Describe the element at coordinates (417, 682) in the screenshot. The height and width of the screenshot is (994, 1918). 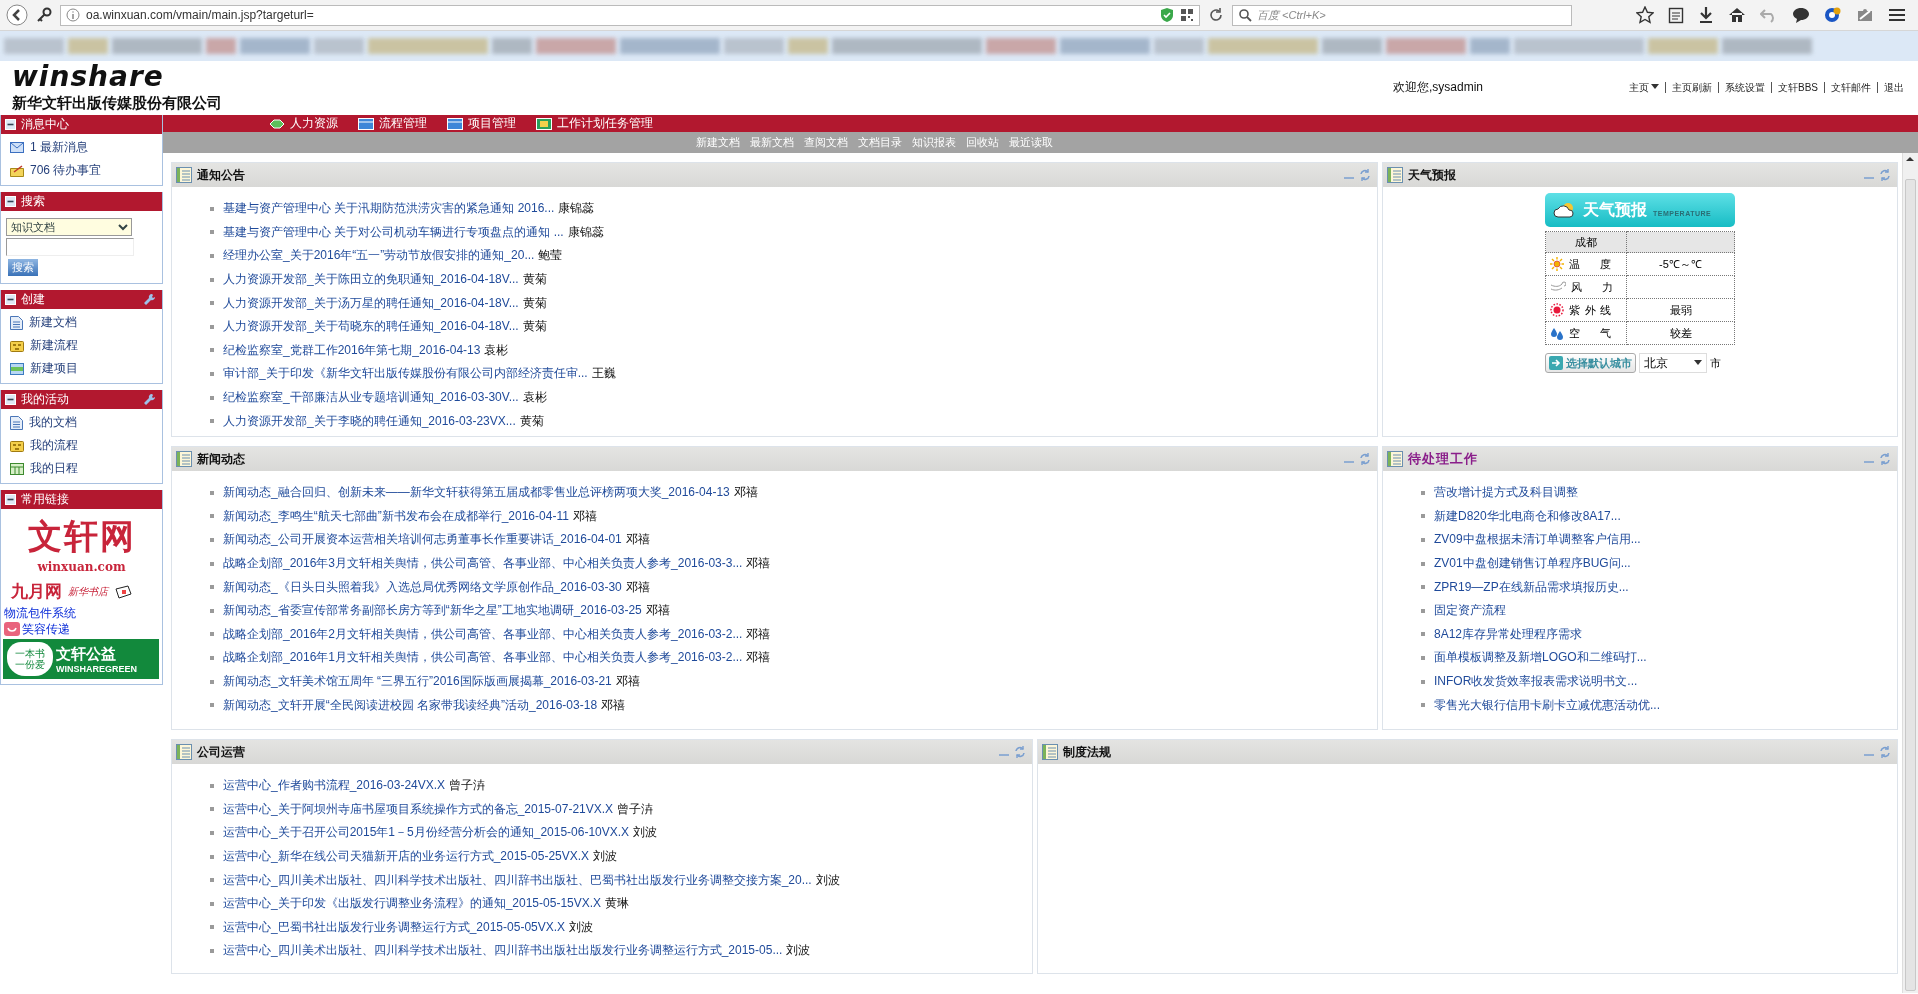
I see `item-link: 新闻动态_文轩美术馆五周年 “三界五行”2016国际版画展揭幕_2016-03-21` at that location.